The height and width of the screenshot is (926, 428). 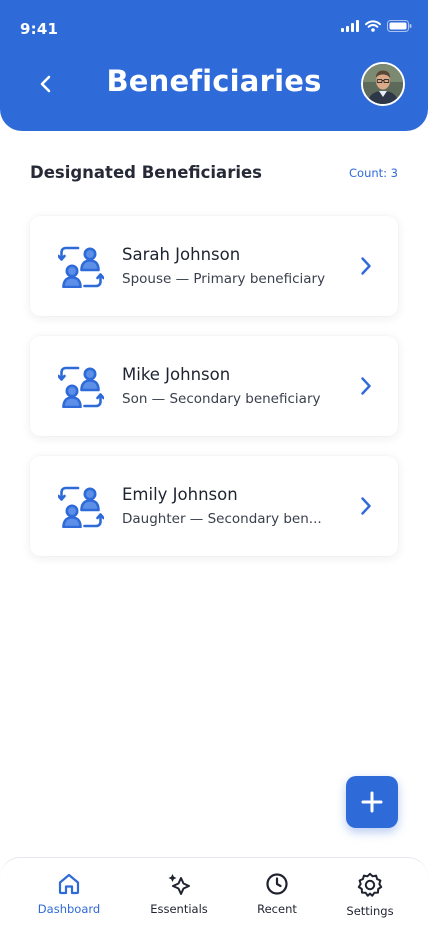 What do you see at coordinates (214, 26) in the screenshot?
I see `status-bar: 9:41` at bounding box center [214, 26].